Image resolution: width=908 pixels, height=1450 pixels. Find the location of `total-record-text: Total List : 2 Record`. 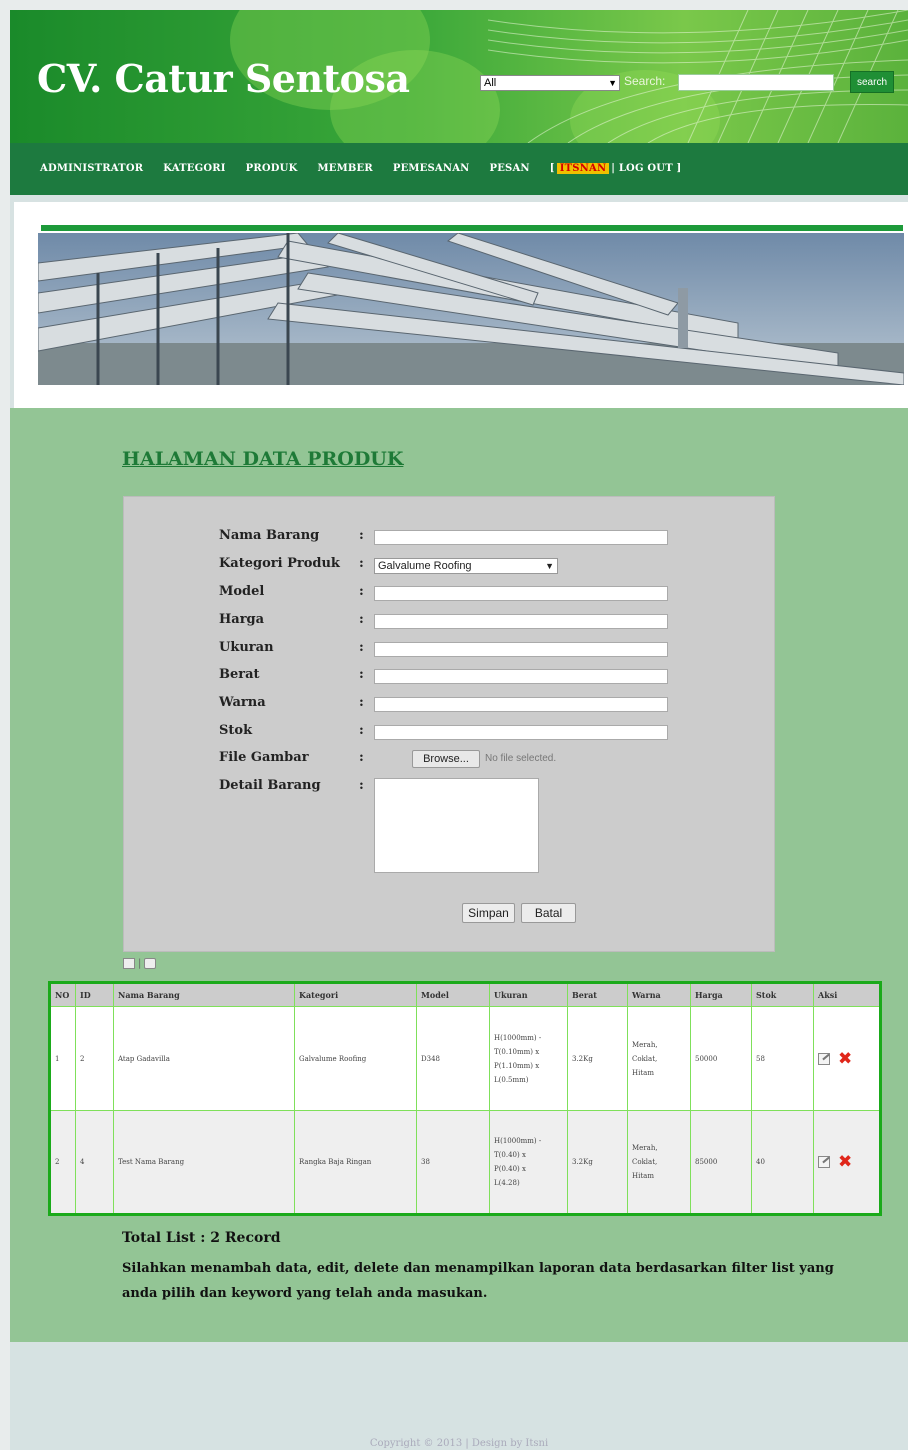

total-record-text: Total List : 2 Record is located at coordinates (201, 1238).